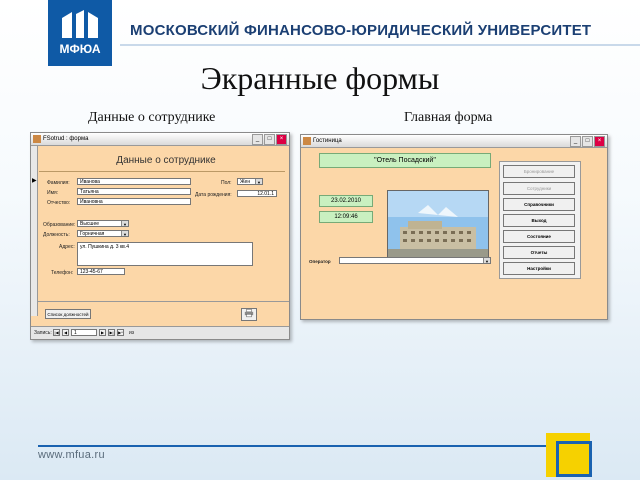 The image size is (640, 480). Describe the element at coordinates (539, 252) in the screenshot. I see `reports-button: Отчеты` at that location.